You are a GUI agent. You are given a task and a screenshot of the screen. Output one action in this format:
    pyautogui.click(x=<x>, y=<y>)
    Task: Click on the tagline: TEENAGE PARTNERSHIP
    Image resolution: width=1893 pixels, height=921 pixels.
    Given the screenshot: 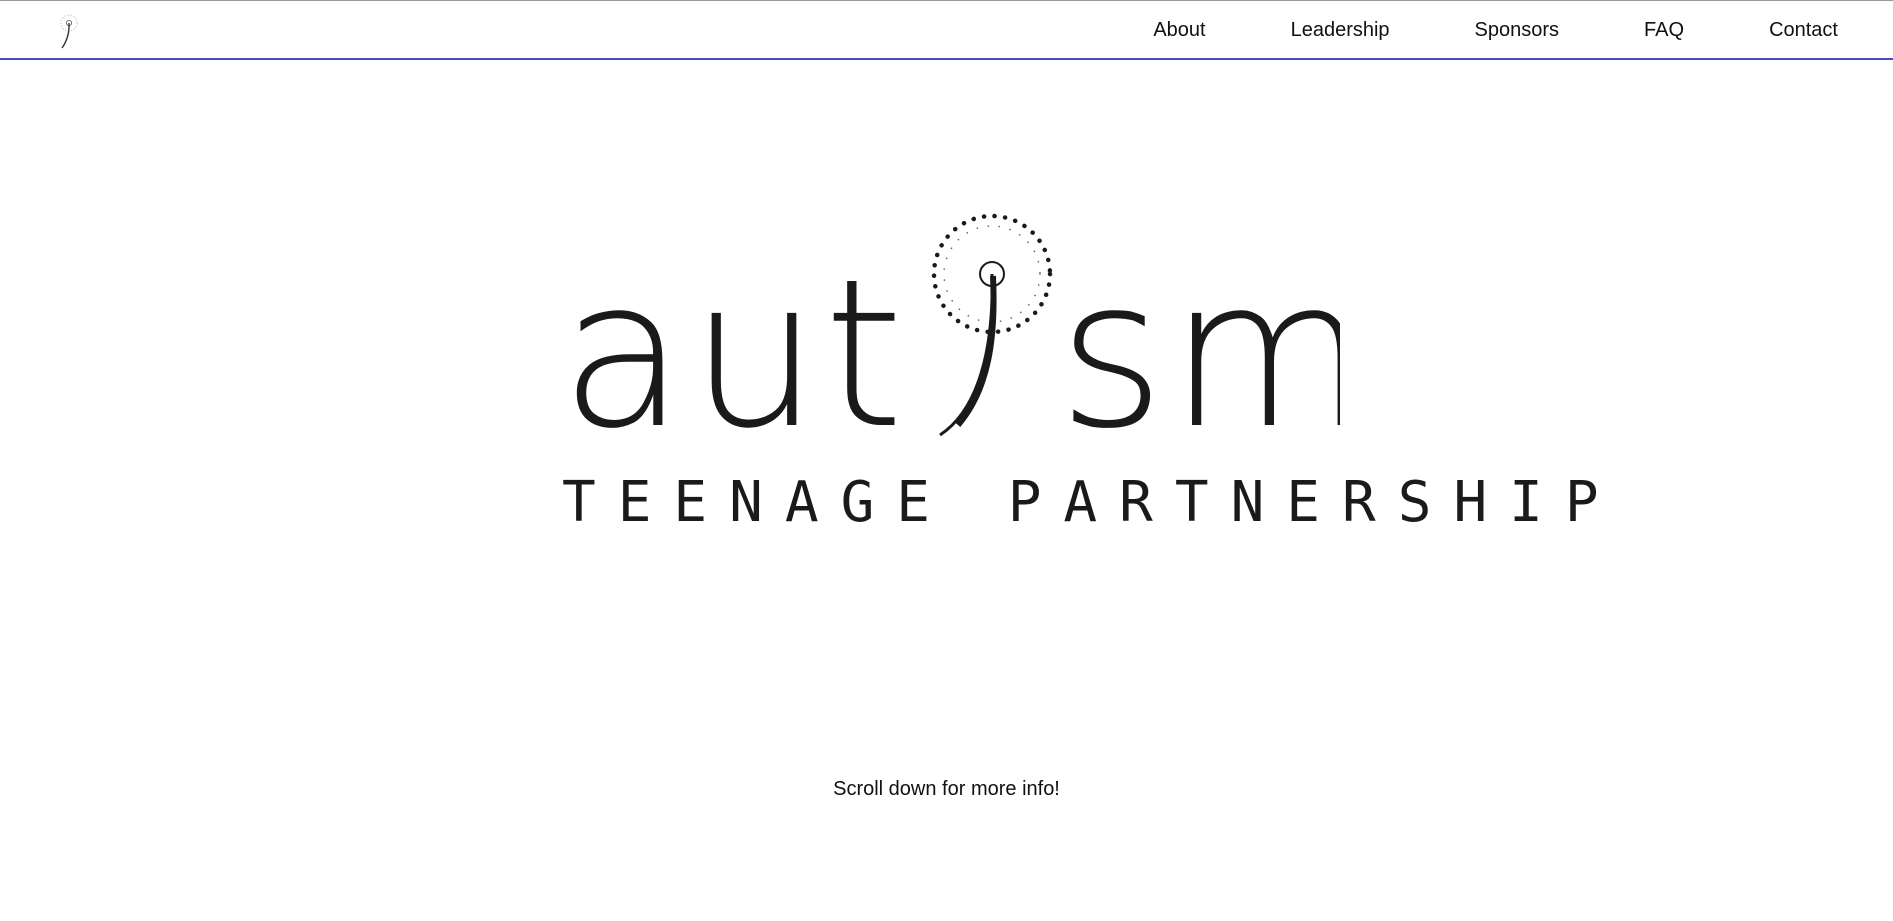 What is the action you would take?
    pyautogui.click(x=1091, y=502)
    